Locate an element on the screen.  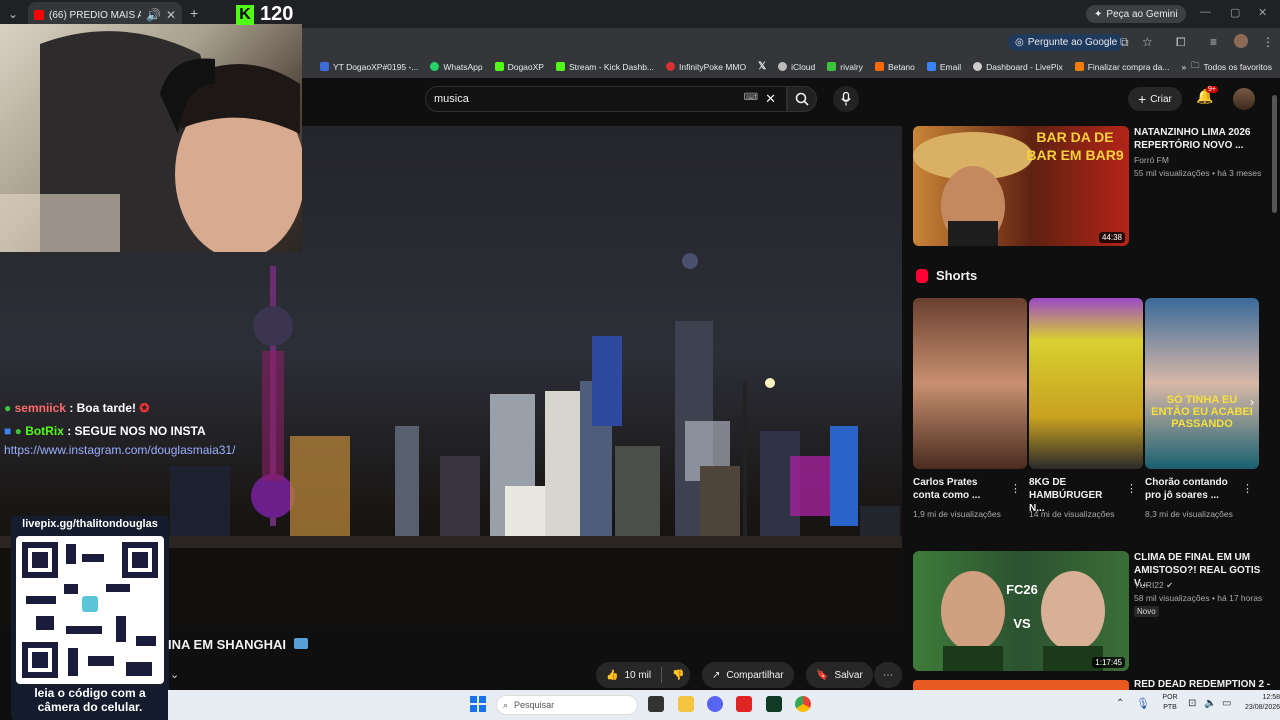
all-favorites-label: Todos os favoritos is located at coordinates (1237, 67).